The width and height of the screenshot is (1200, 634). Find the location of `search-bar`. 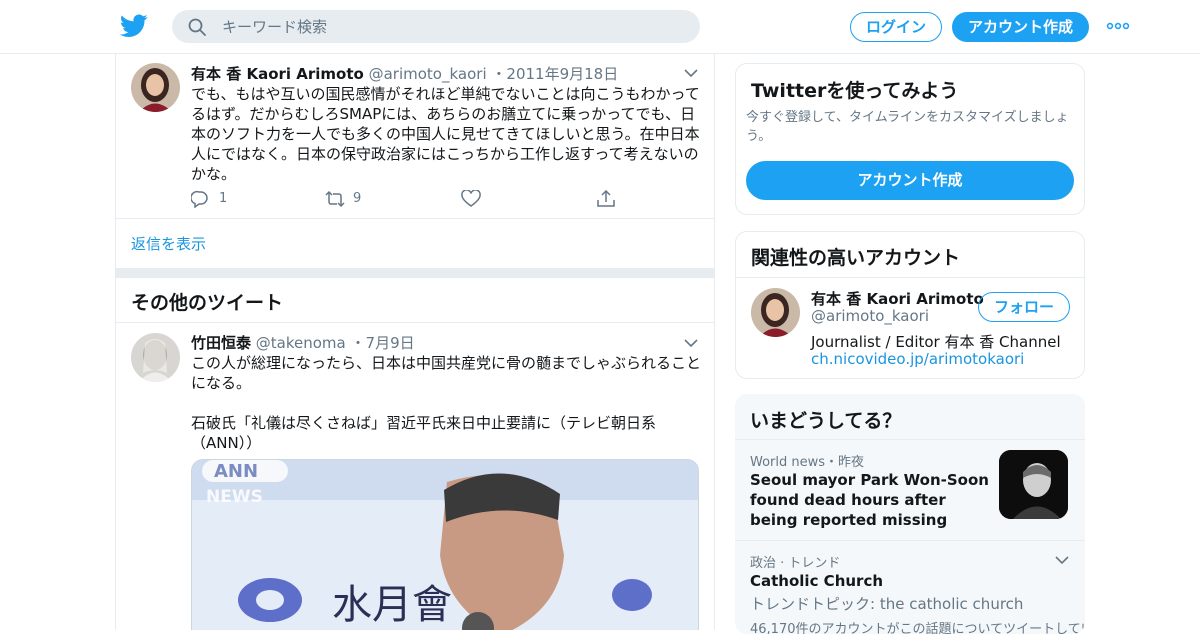

search-bar is located at coordinates (436, 26).